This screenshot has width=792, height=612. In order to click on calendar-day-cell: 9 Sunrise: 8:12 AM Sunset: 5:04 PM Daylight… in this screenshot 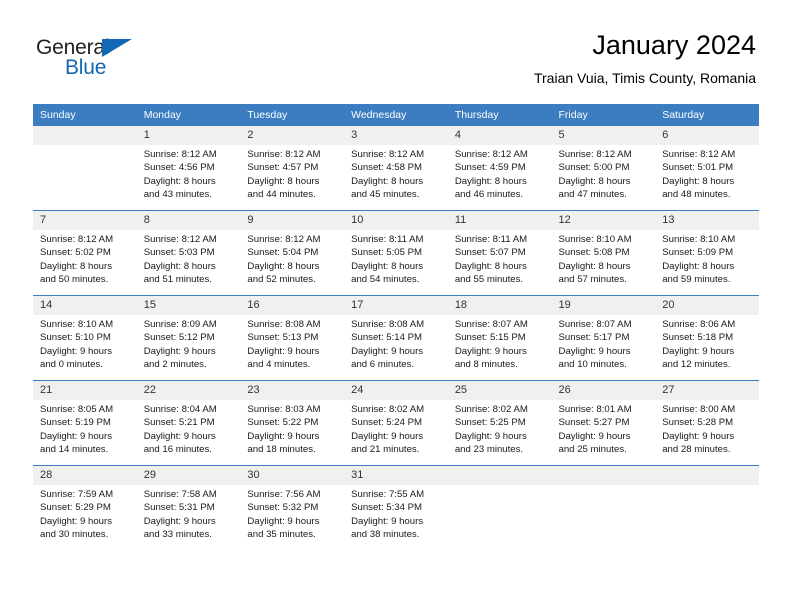, I will do `click(292, 253)`.